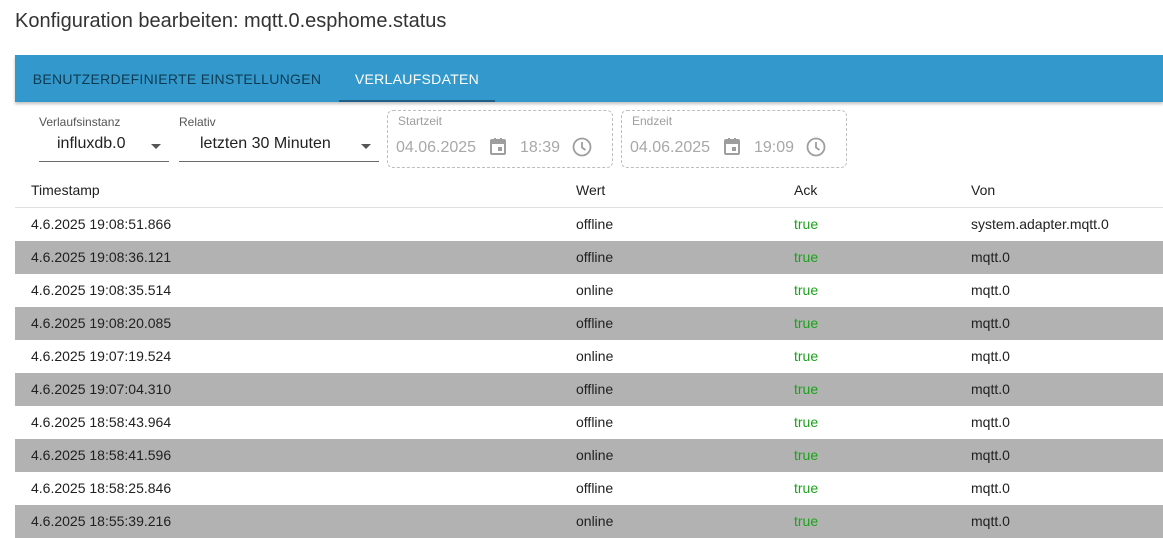 The height and width of the screenshot is (538, 1163). I want to click on table-header: Timestamp Wert Ack Von, so click(589, 191).